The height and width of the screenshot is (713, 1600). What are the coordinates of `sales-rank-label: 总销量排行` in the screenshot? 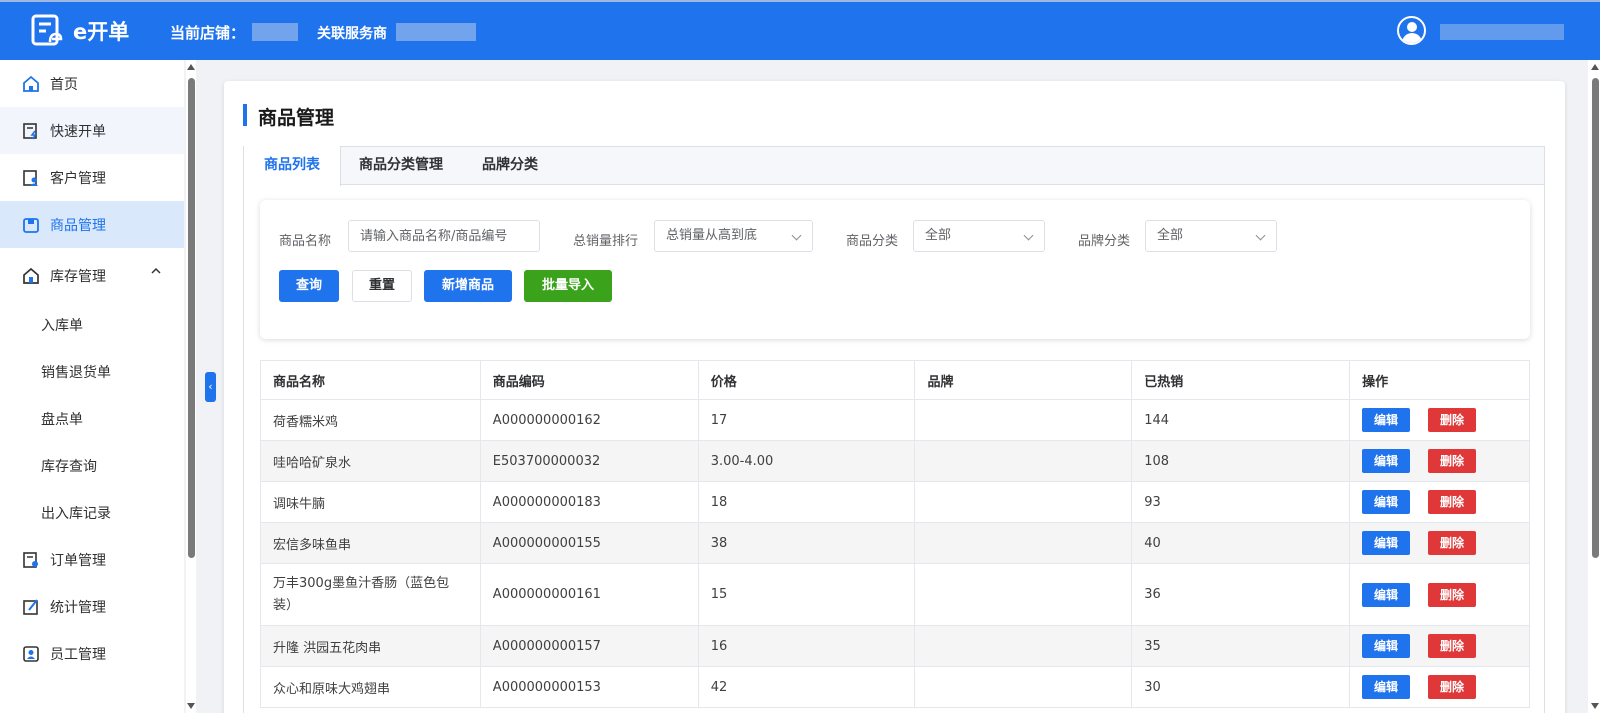 It's located at (606, 241).